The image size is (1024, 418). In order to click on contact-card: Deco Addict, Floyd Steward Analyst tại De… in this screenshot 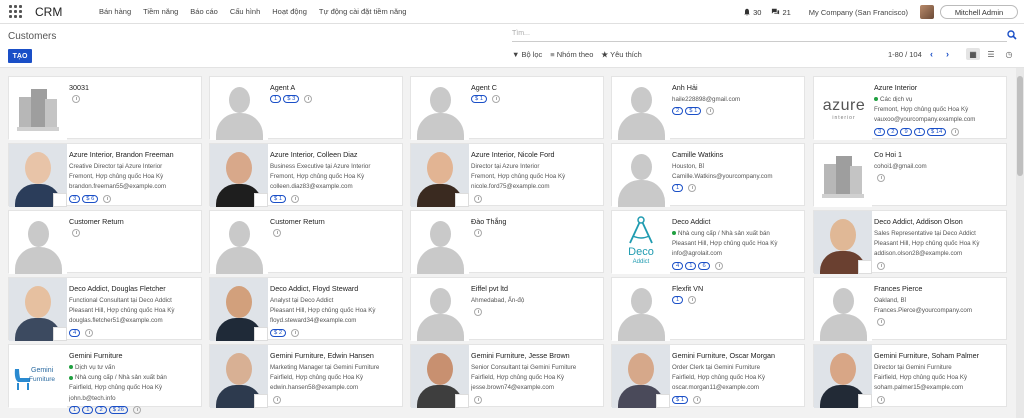, I will do `click(306, 309)`.